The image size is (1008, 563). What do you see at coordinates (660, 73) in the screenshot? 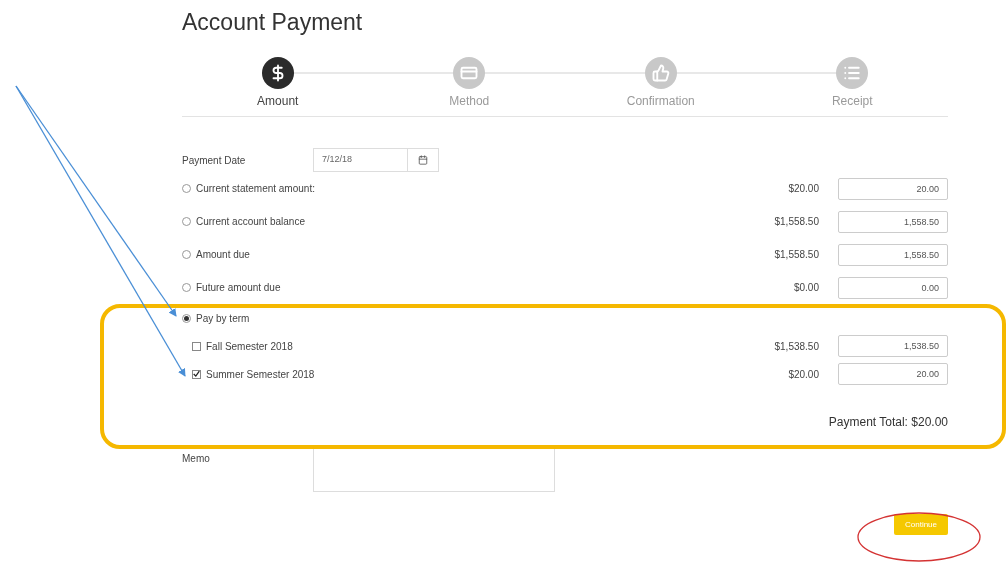
I see `thumbs-up-icon` at bounding box center [660, 73].